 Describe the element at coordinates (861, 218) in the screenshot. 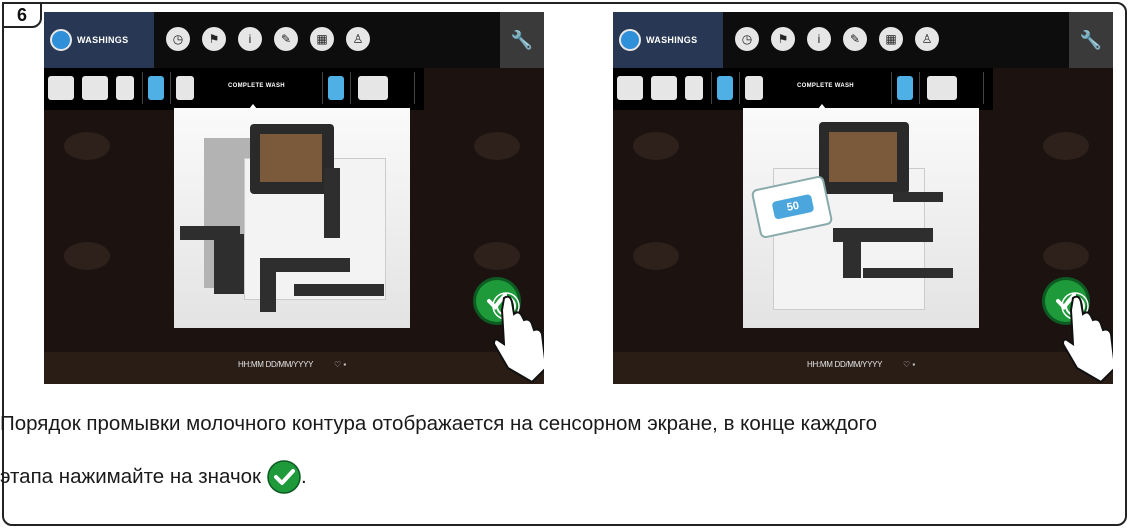

I see `machine-photo: 50` at that location.